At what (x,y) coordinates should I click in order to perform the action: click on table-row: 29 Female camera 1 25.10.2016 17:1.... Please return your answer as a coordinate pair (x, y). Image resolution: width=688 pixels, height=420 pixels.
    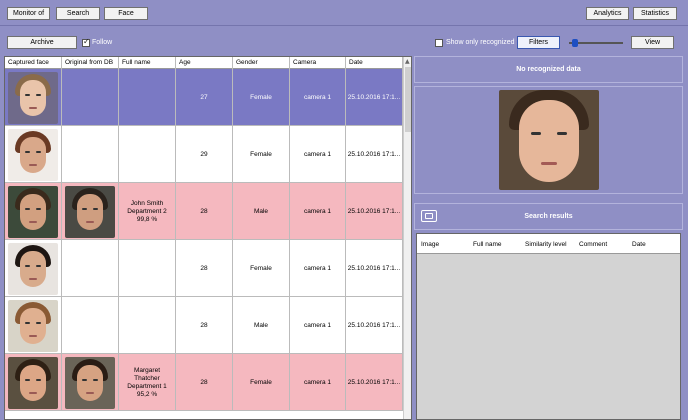
    Looking at the image, I should click on (204, 154).